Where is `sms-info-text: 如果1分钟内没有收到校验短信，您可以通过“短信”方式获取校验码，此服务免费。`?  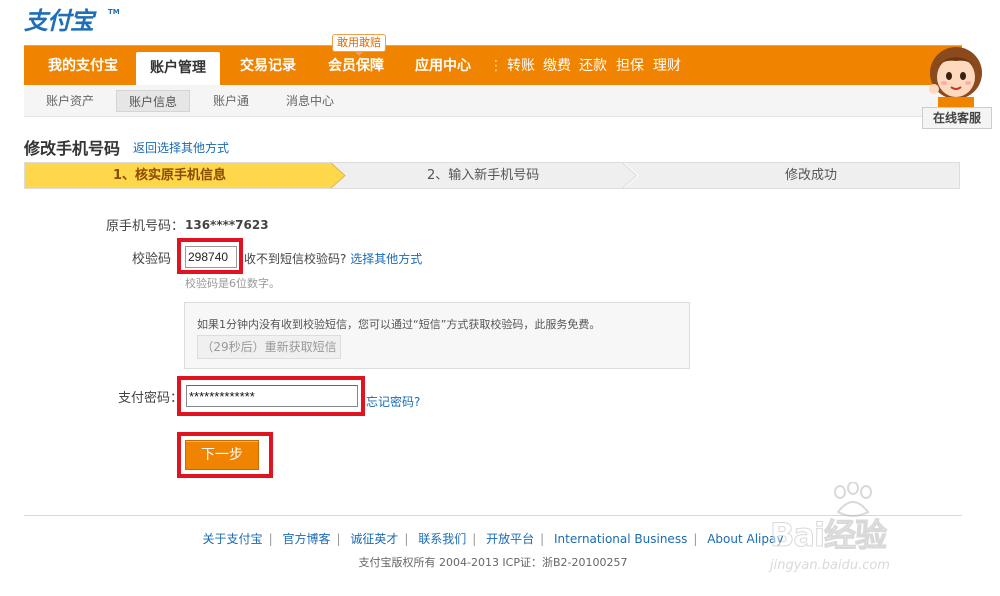 sms-info-text: 如果1分钟内没有收到校验短信，您可以通过“短信”方式获取校验码，此服务免费。 is located at coordinates (399, 324).